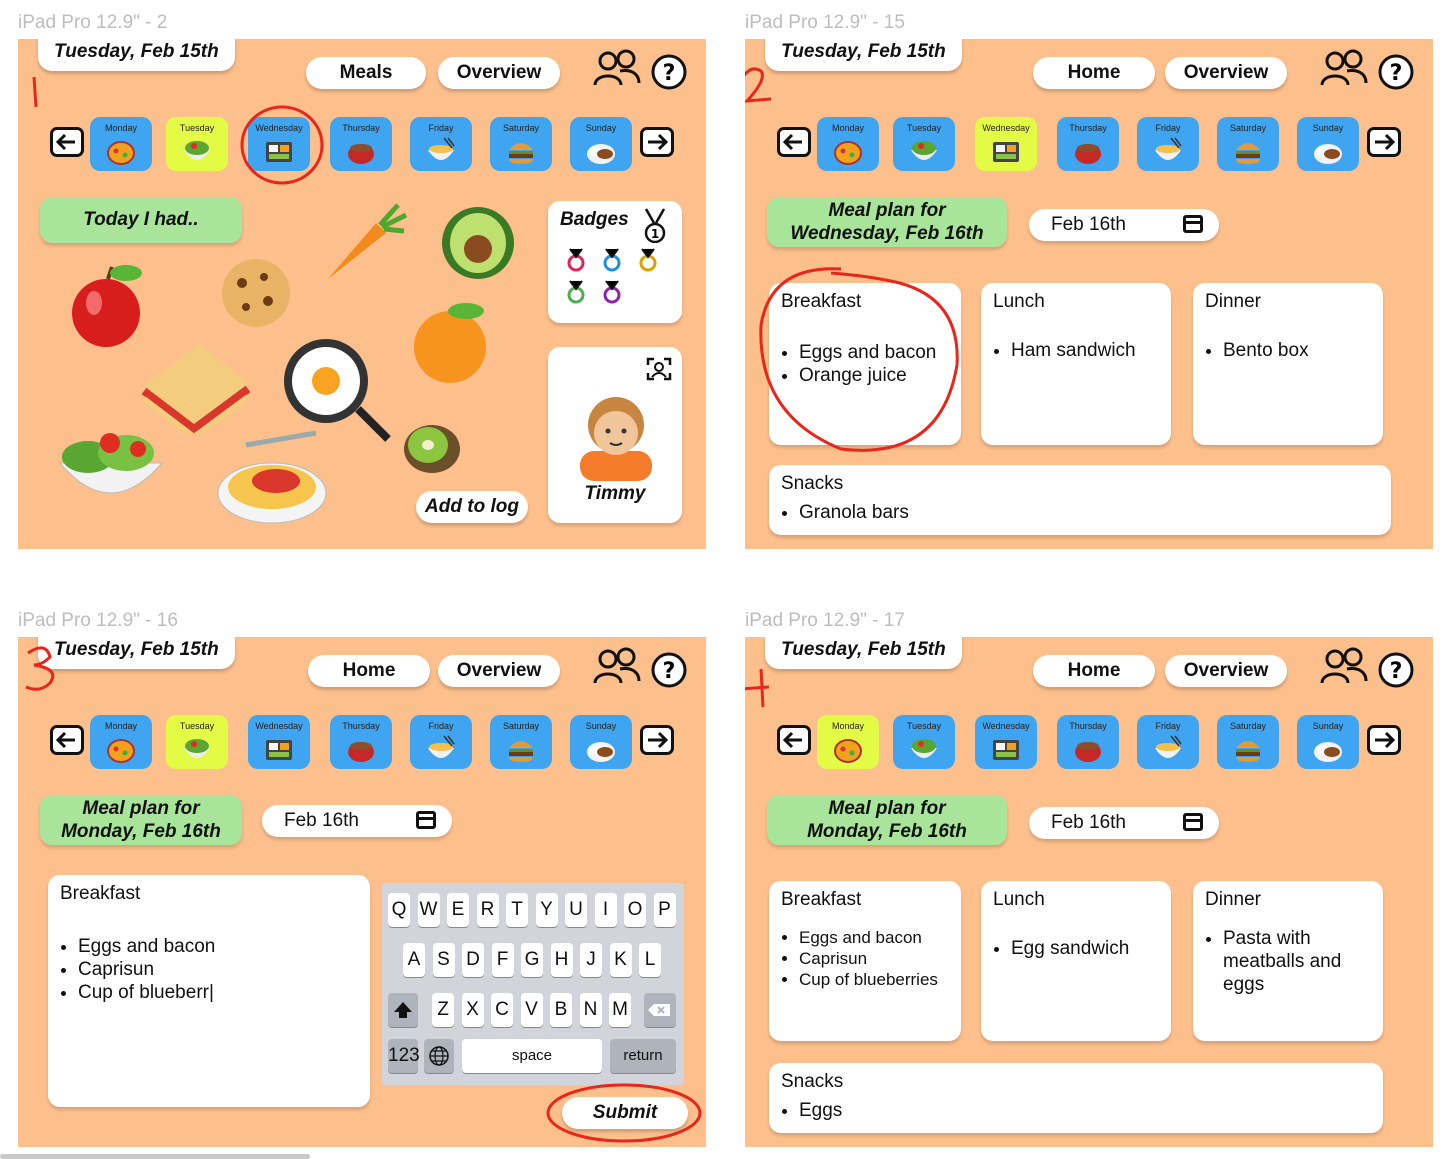 This screenshot has width=1448, height=1159. I want to click on key-d: D, so click(473, 960).